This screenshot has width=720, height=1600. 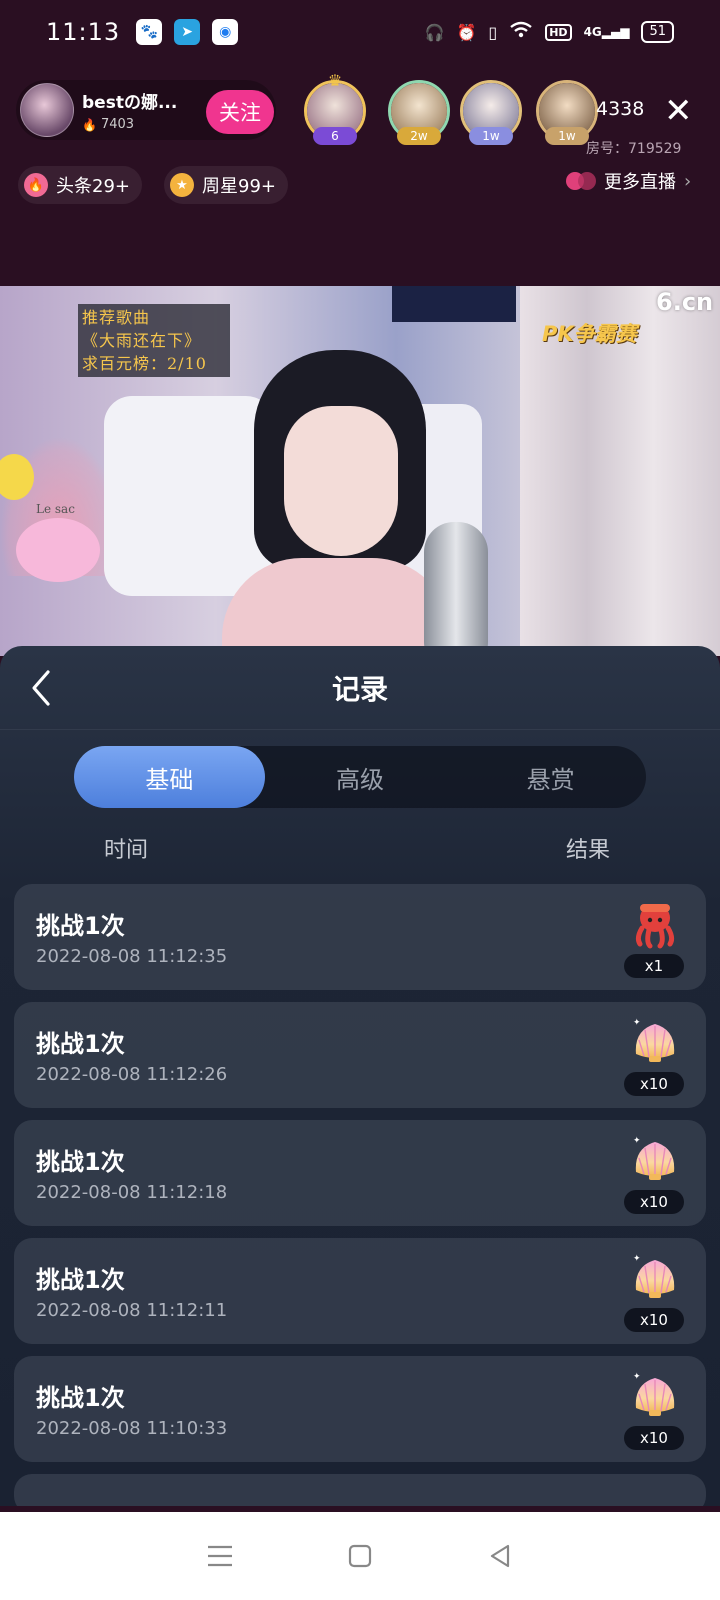 What do you see at coordinates (47, 110) in the screenshot?
I see `host-avatar` at bounding box center [47, 110].